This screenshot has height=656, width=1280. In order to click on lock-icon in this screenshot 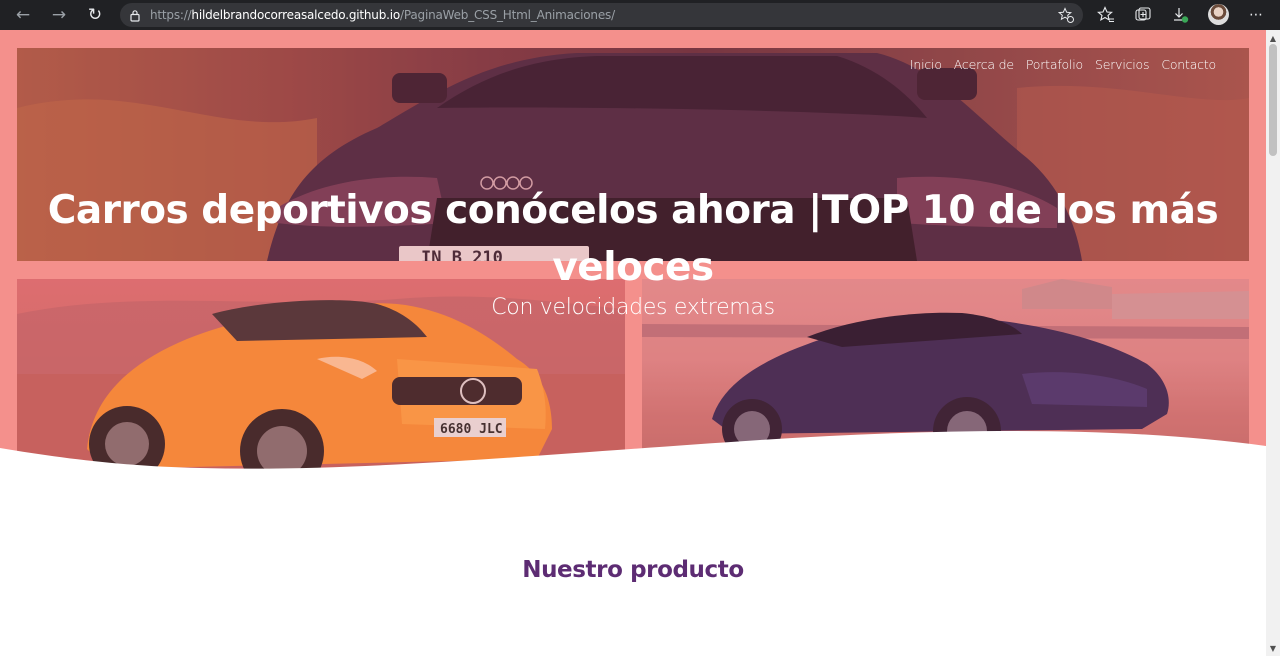, I will do `click(135, 15)`.